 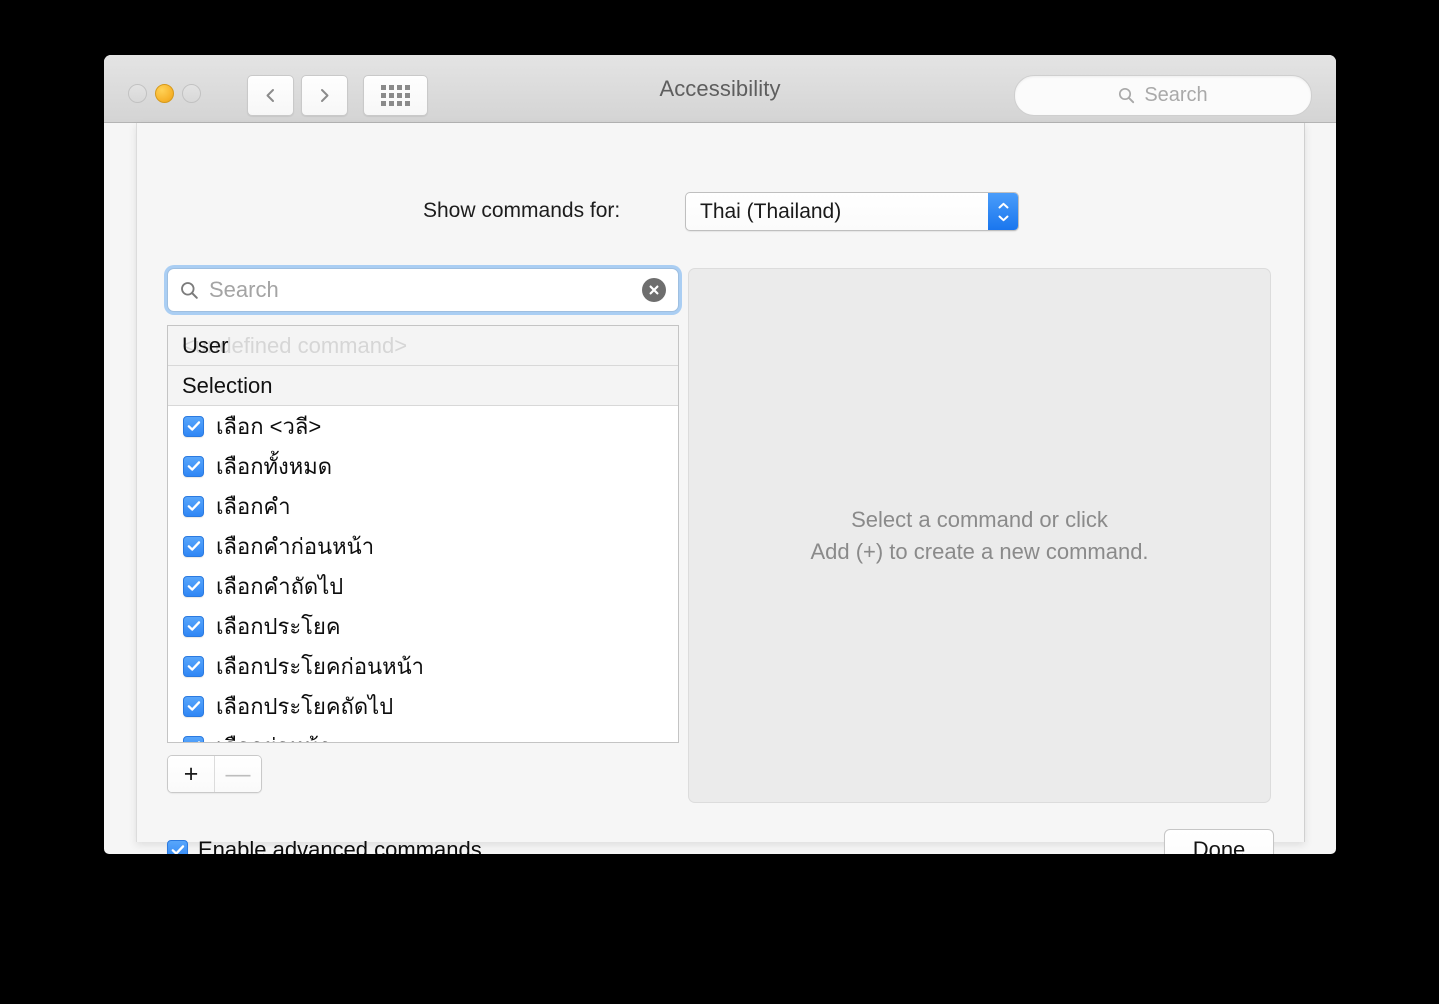 What do you see at coordinates (244, 289) in the screenshot?
I see `command-search-placeholder: Search` at bounding box center [244, 289].